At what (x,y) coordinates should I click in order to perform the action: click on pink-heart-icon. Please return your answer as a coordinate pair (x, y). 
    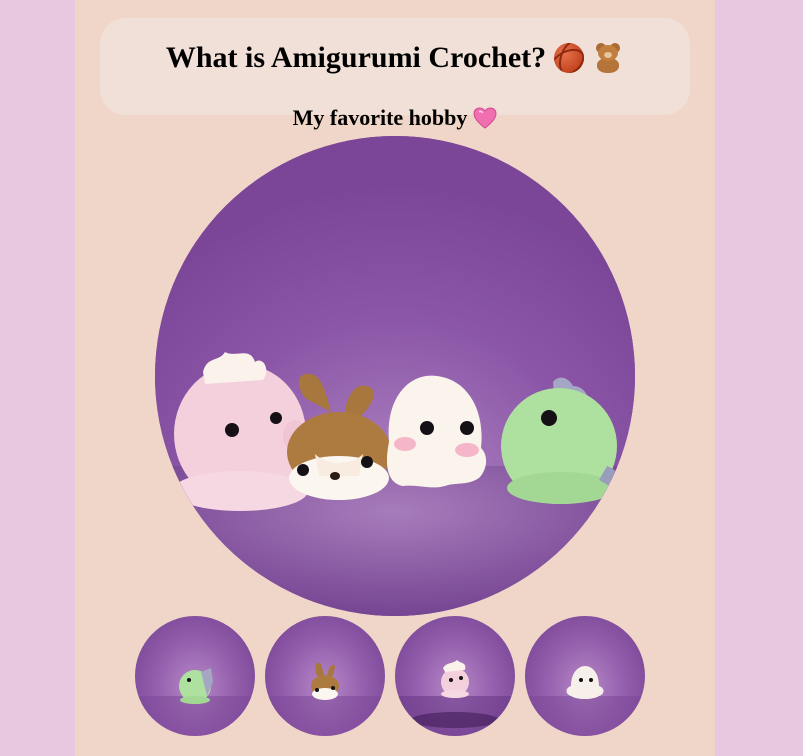
    Looking at the image, I should click on (485, 118).